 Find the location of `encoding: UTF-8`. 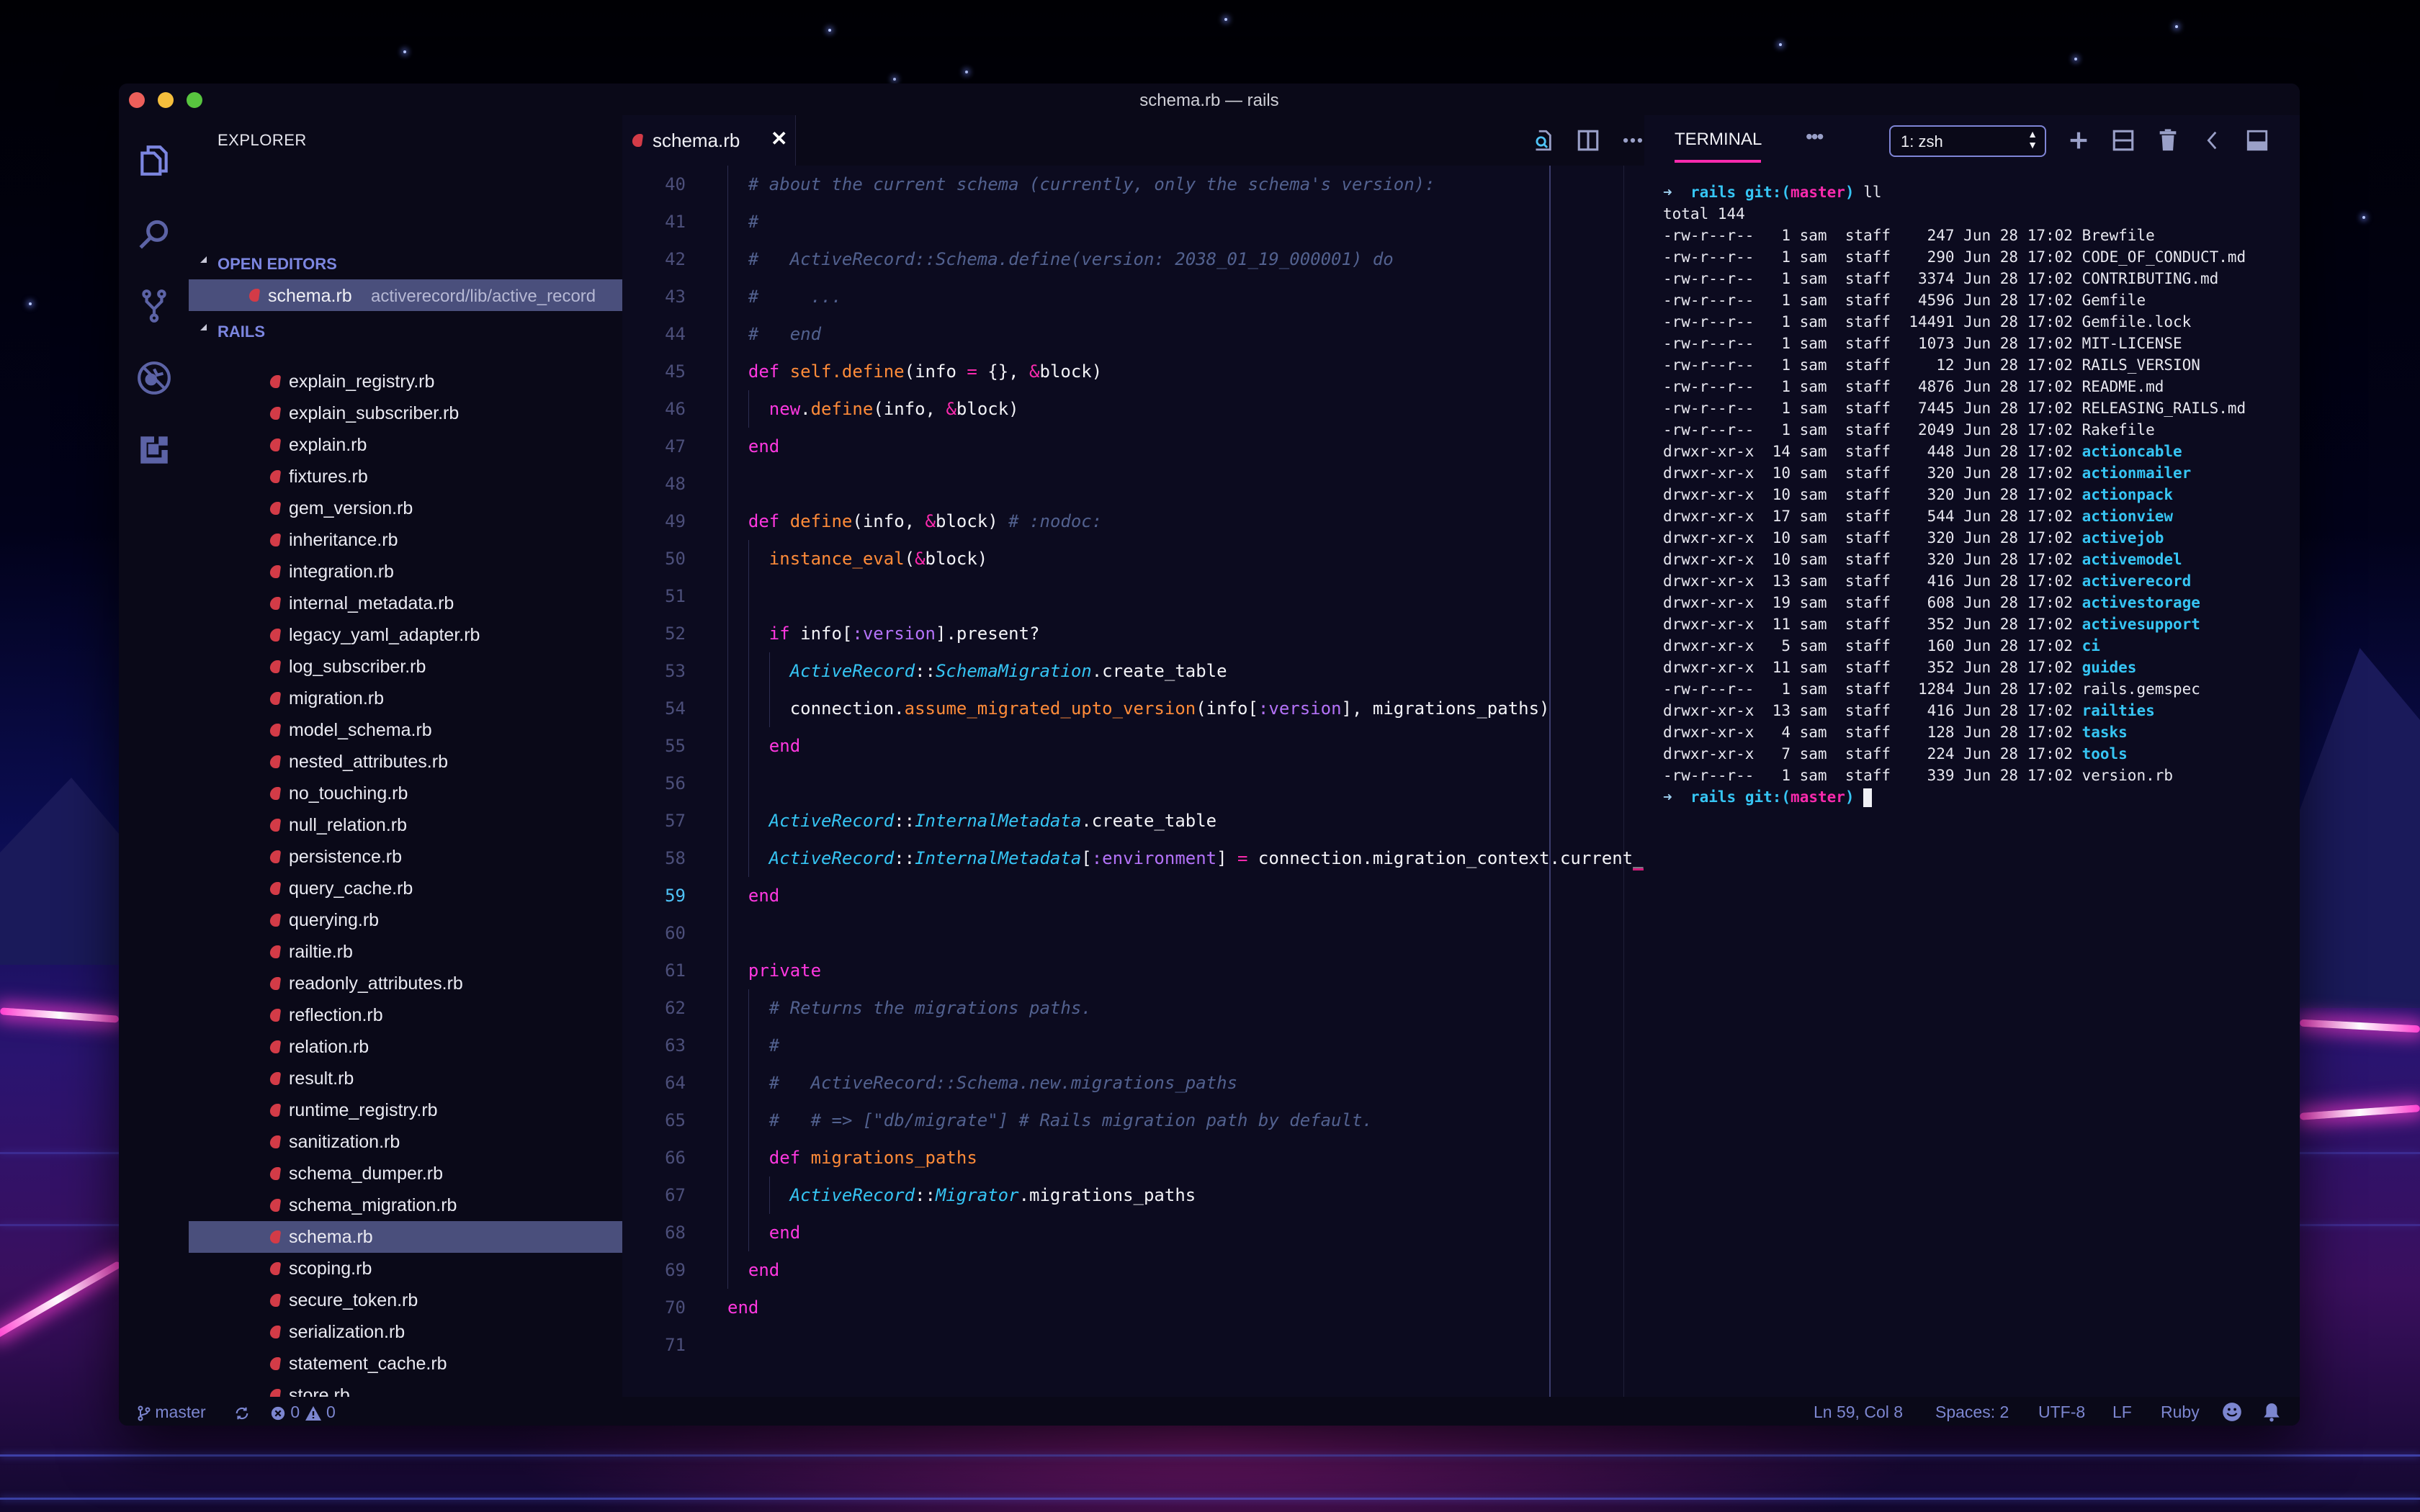

encoding: UTF-8 is located at coordinates (2061, 1412).